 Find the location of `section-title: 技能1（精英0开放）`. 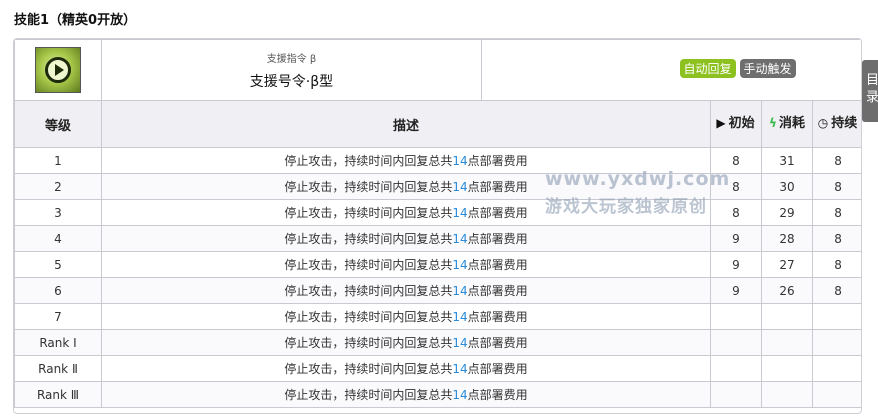

section-title: 技能1（精英0开放） is located at coordinates (75, 20).